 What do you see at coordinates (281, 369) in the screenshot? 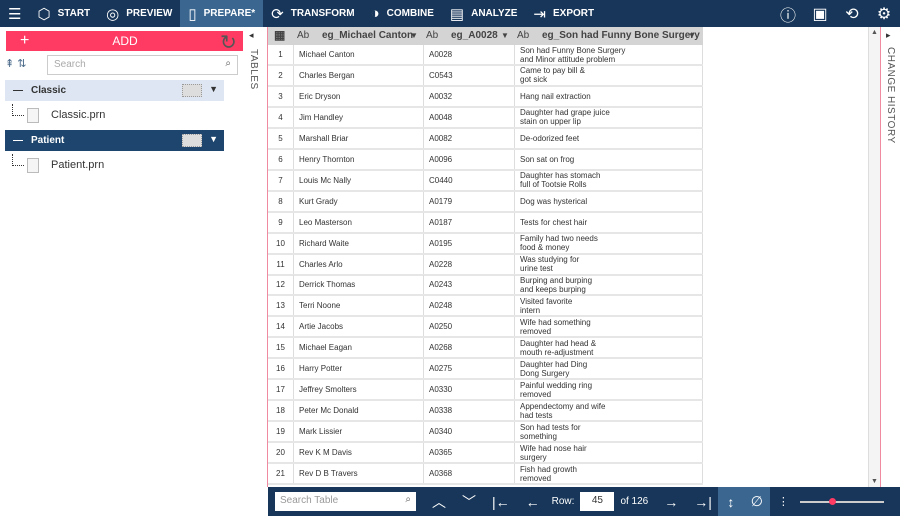
I see `row-number: 16` at bounding box center [281, 369].